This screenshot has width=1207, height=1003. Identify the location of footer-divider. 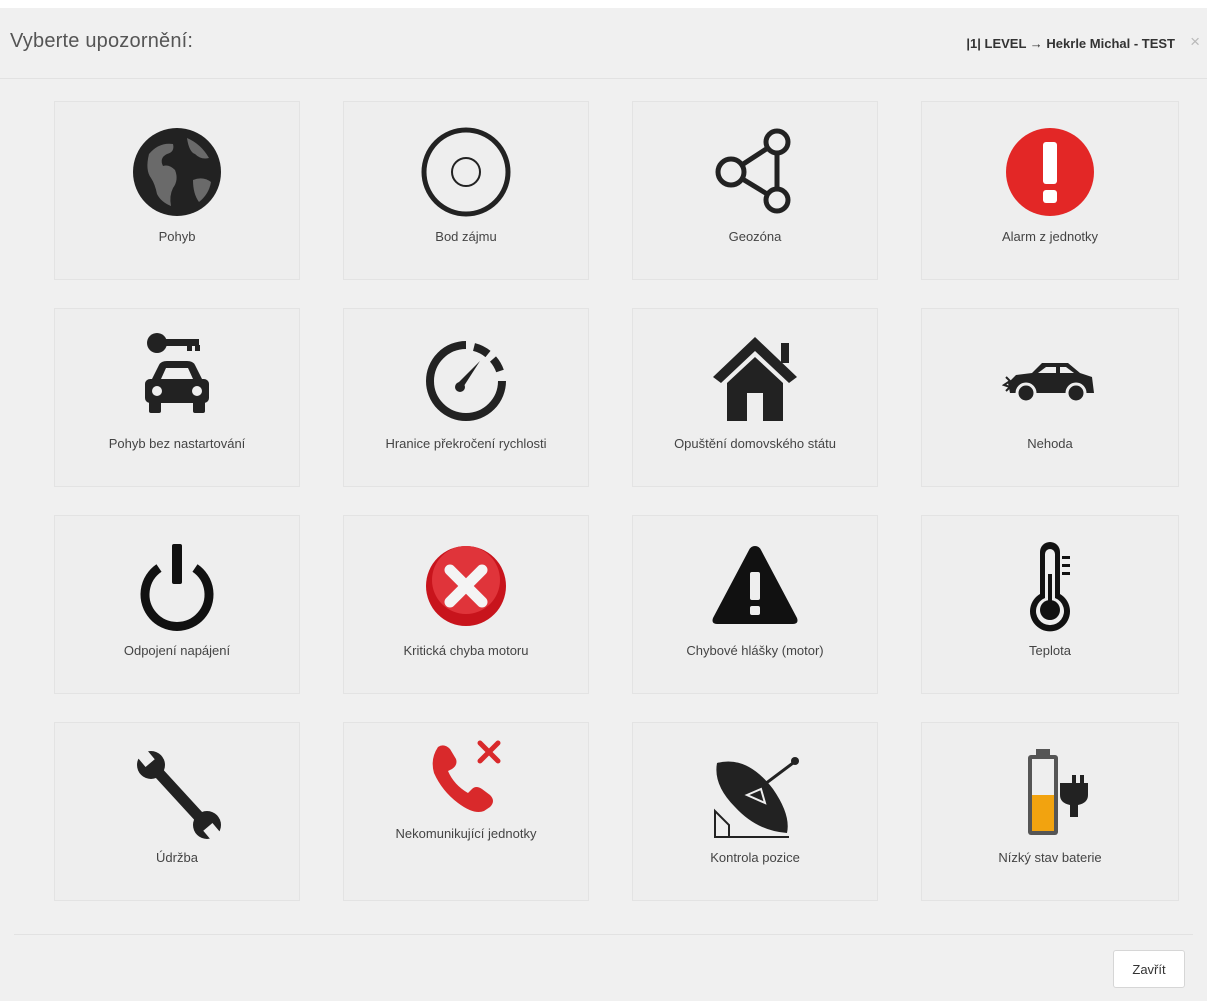
(603, 934).